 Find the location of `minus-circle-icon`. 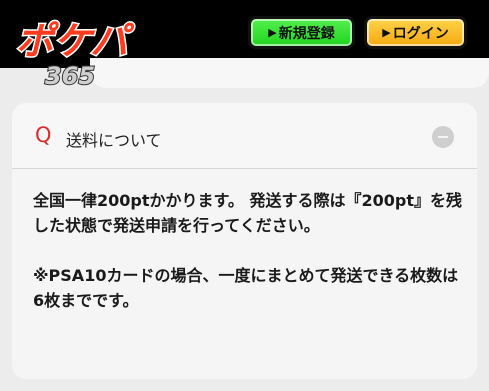

minus-circle-icon is located at coordinates (443, 137).